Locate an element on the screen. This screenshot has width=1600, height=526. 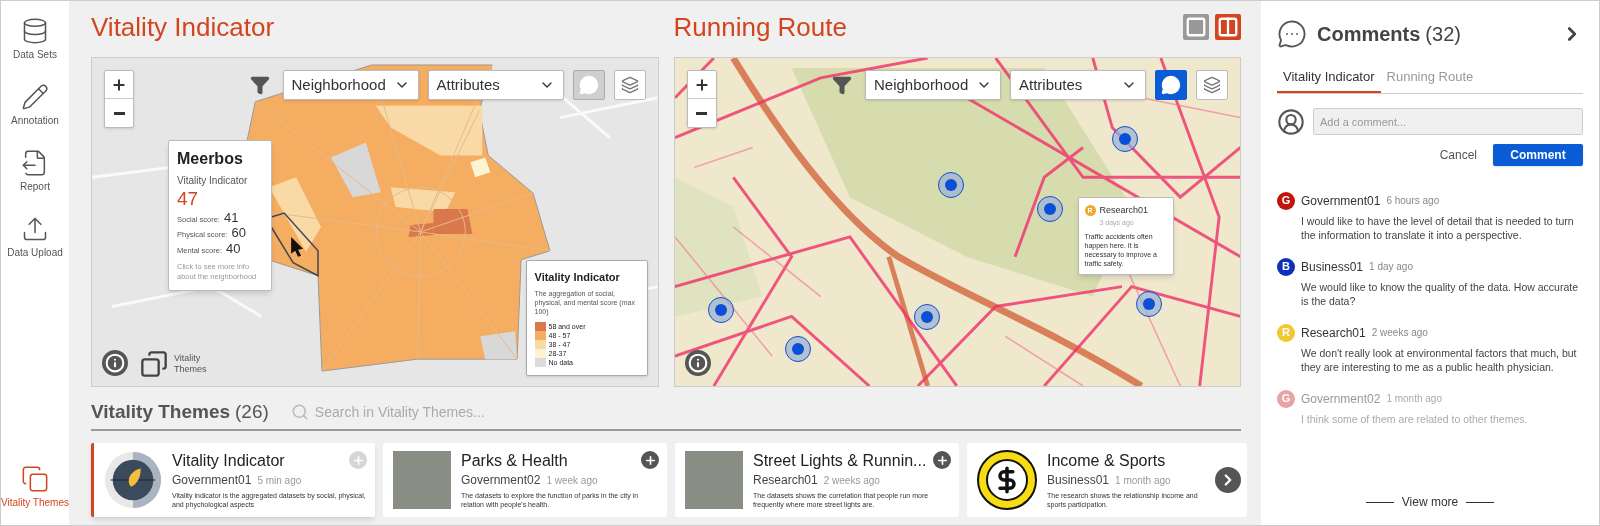
columns-icon is located at coordinates (1228, 27).